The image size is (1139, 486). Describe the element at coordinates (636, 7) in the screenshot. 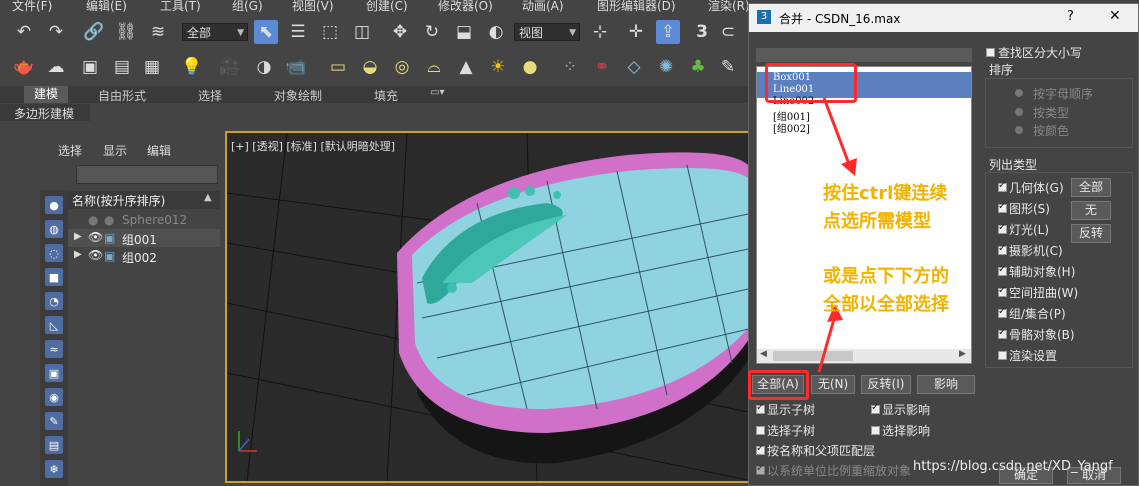

I see `menu-graph-editors: 图形编辑器(D)` at that location.